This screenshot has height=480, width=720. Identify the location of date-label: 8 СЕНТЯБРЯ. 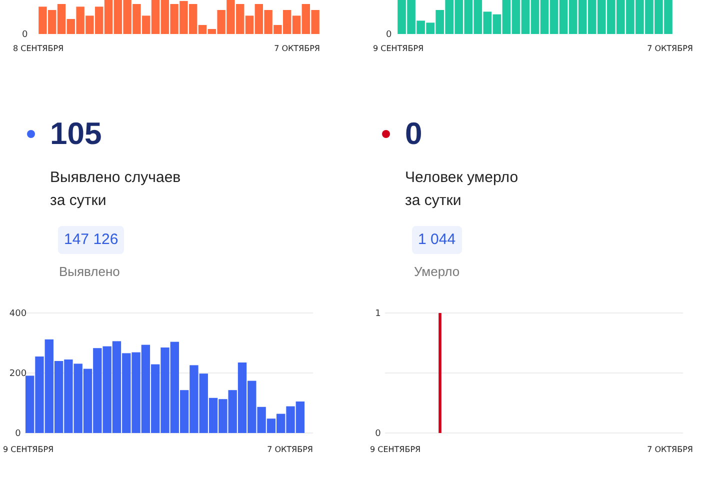
(38, 48).